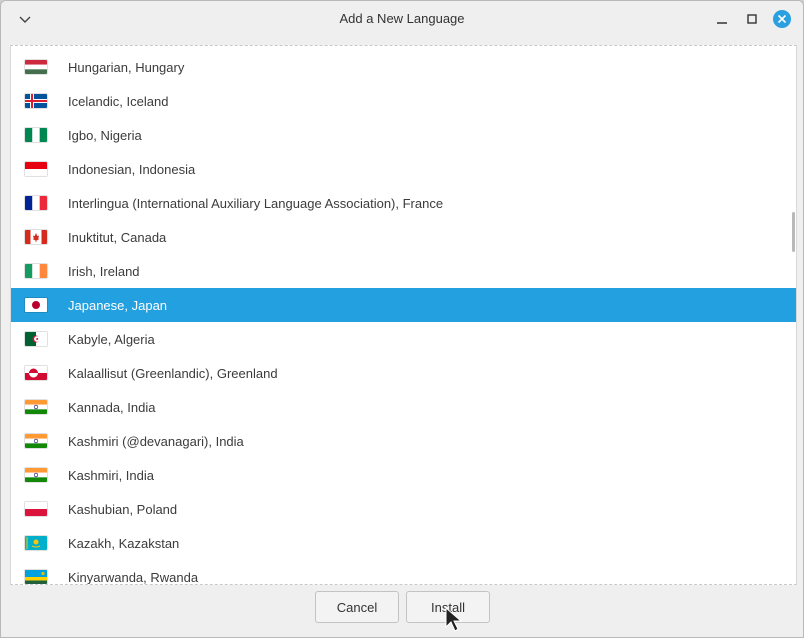 The height and width of the screenshot is (638, 804). What do you see at coordinates (403, 135) in the screenshot?
I see `language-row: Igbo, Nigeria` at bounding box center [403, 135].